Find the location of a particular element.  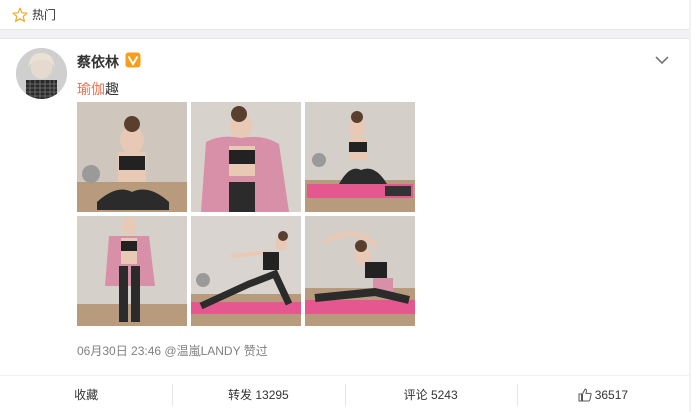

repost-button: 转发 13295 is located at coordinates (258, 394).